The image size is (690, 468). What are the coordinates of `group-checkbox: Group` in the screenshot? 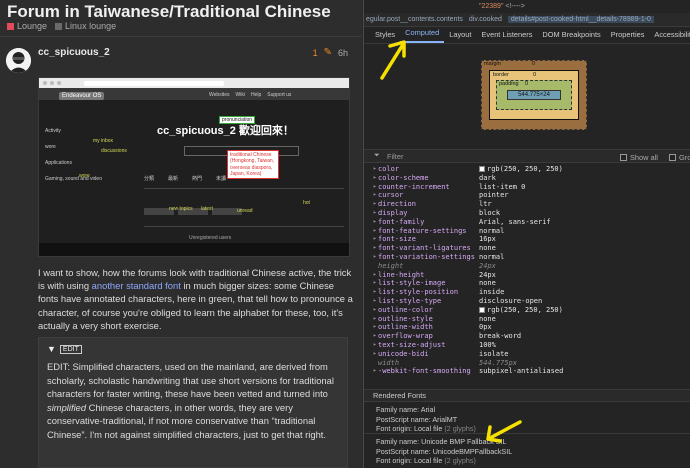 It's located at (679, 157).